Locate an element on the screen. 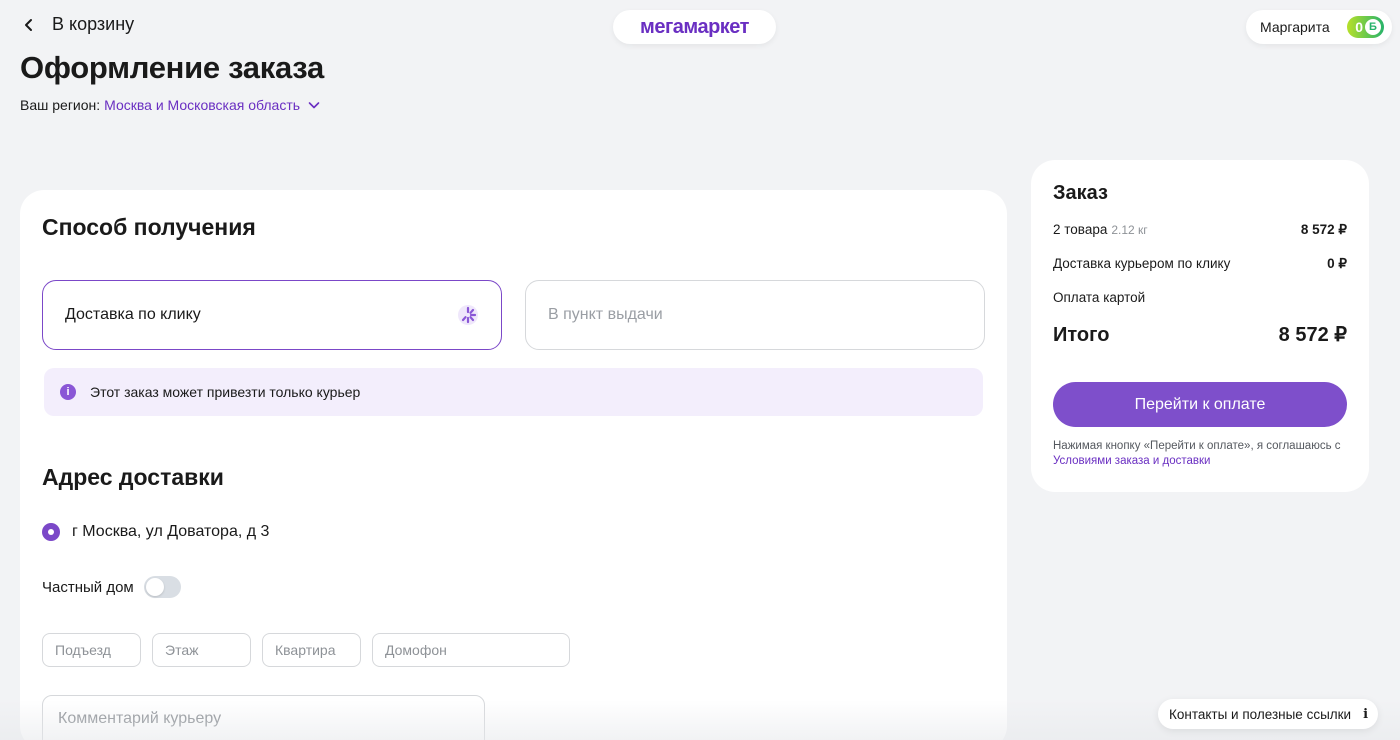 The image size is (1400, 740). delivery-label: Доставка курьером по клику is located at coordinates (1142, 263).